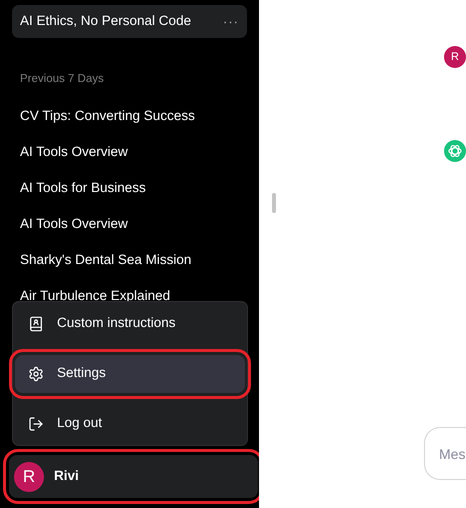 The height and width of the screenshot is (508, 466). Describe the element at coordinates (62, 79) in the screenshot. I see `section-label: Previous 7 Days` at that location.